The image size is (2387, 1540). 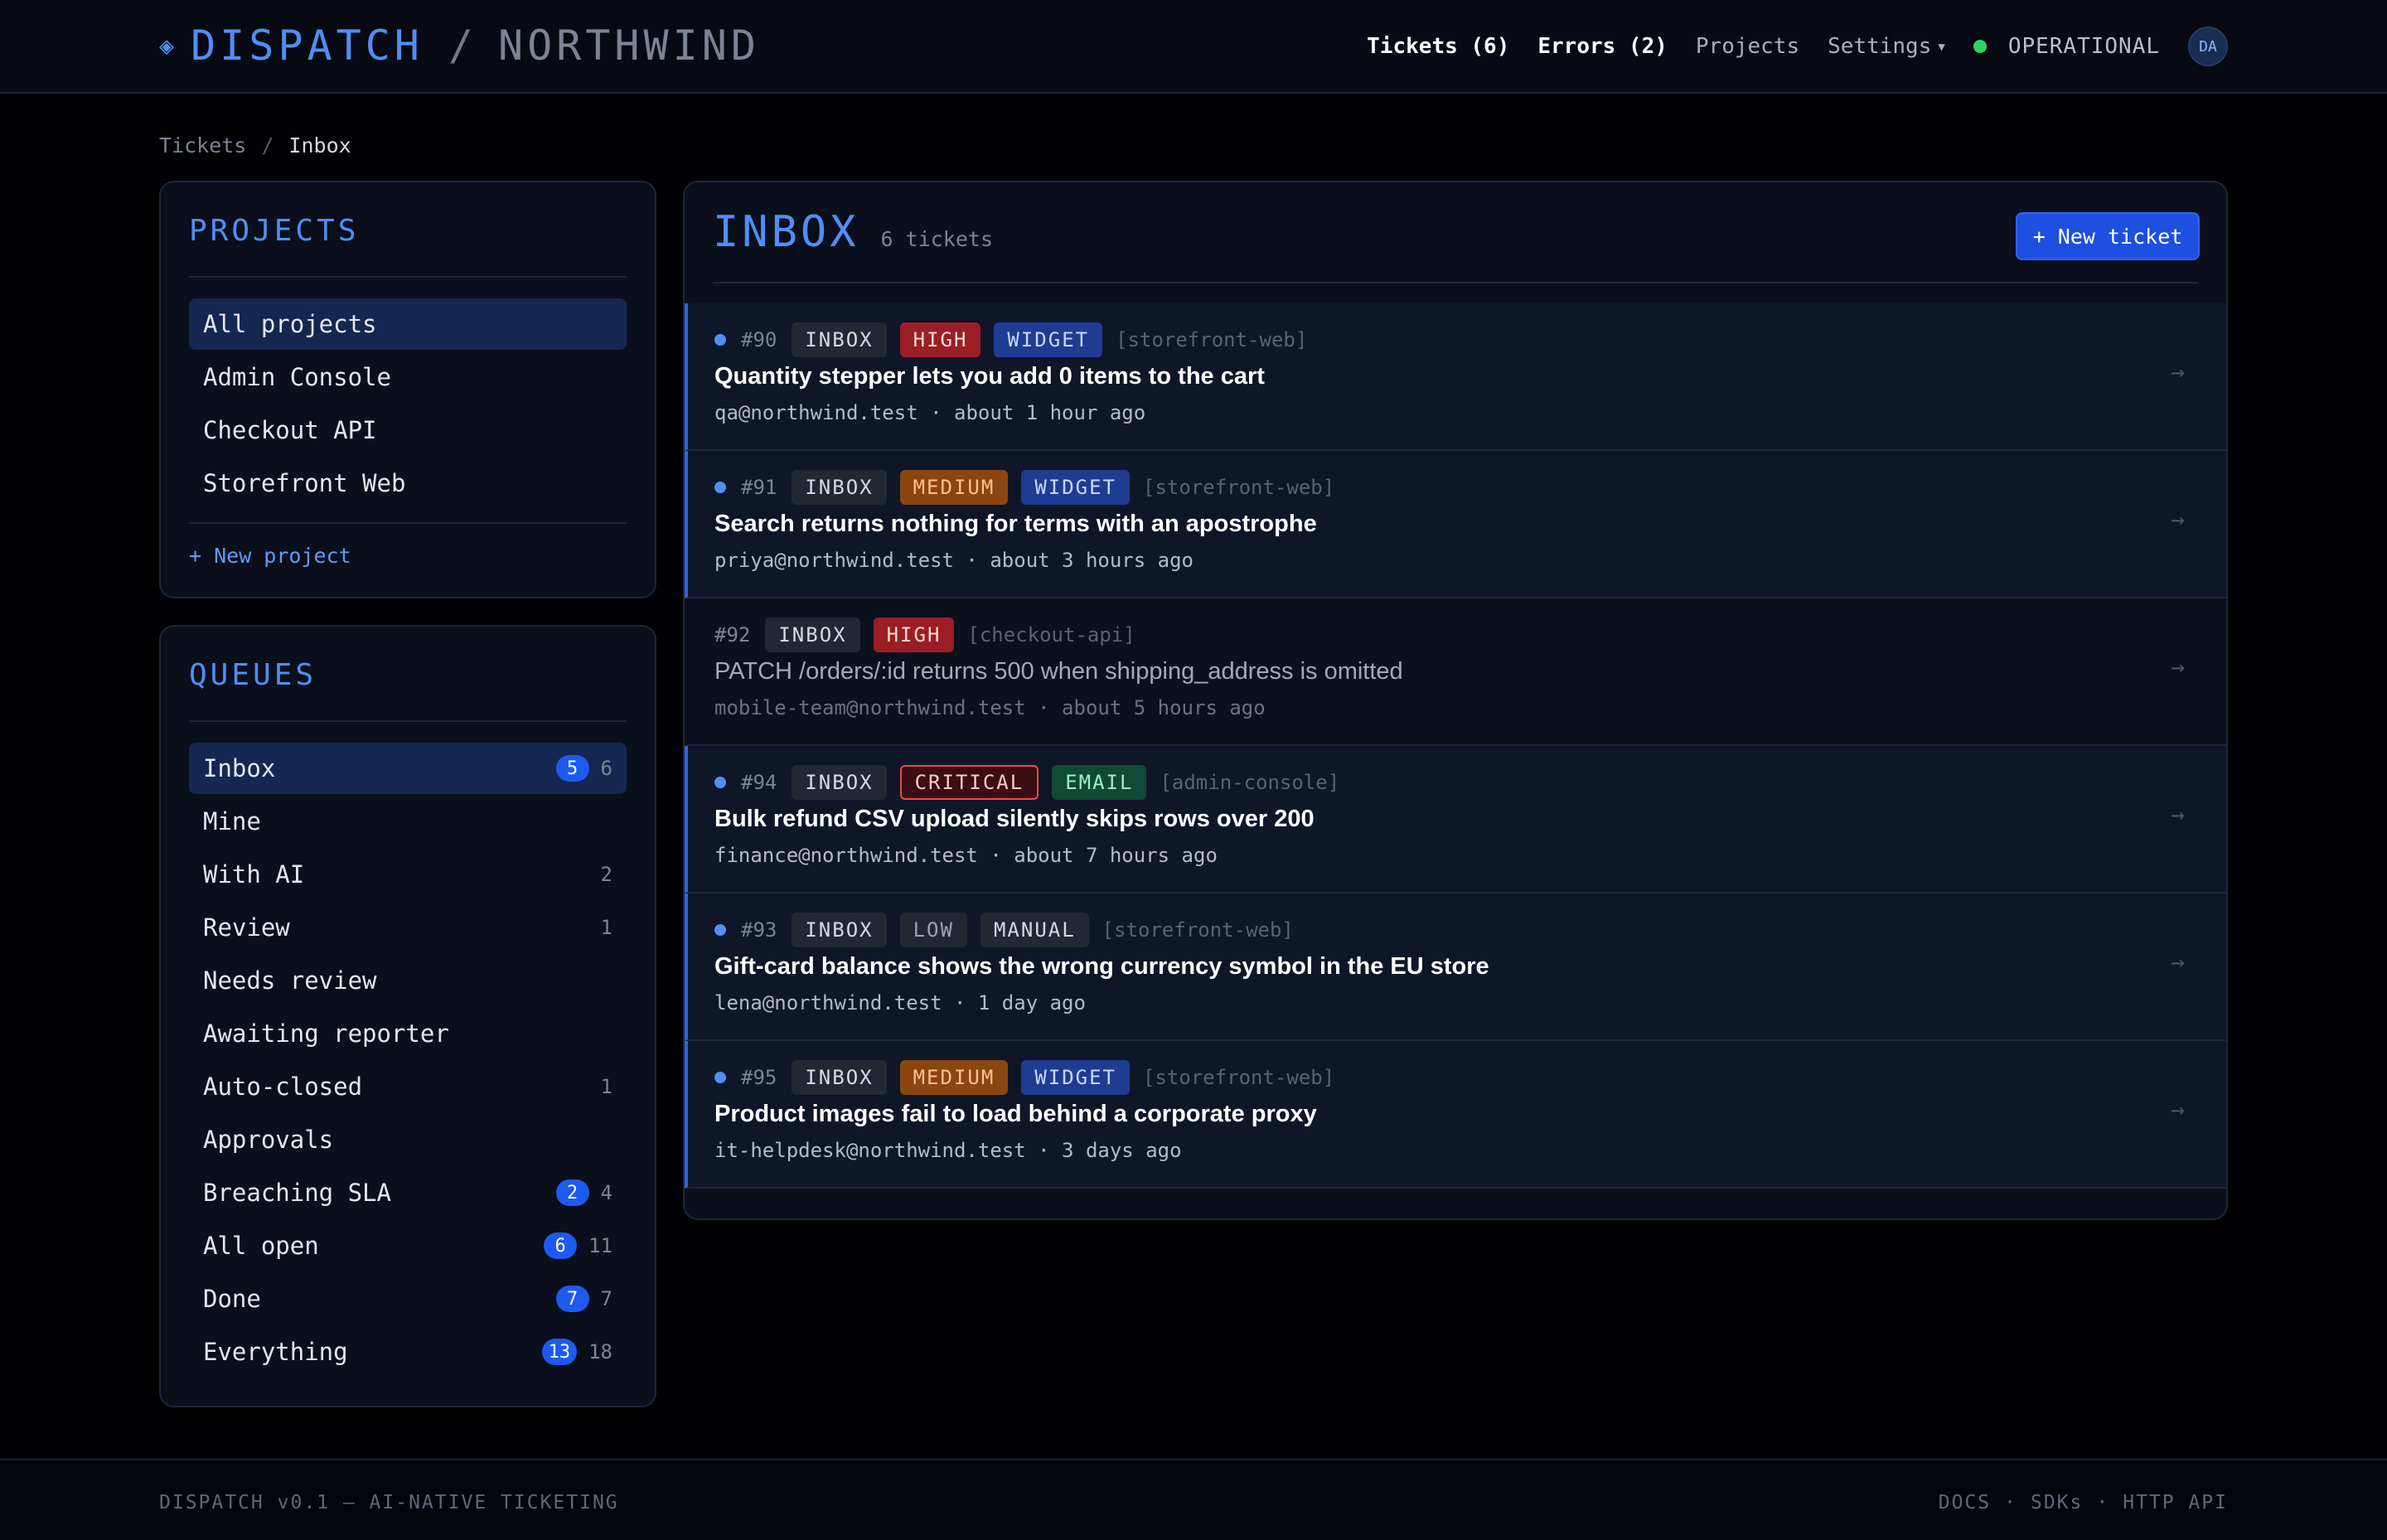 What do you see at coordinates (969, 782) in the screenshot?
I see `priority-badge: CRITICAL` at bounding box center [969, 782].